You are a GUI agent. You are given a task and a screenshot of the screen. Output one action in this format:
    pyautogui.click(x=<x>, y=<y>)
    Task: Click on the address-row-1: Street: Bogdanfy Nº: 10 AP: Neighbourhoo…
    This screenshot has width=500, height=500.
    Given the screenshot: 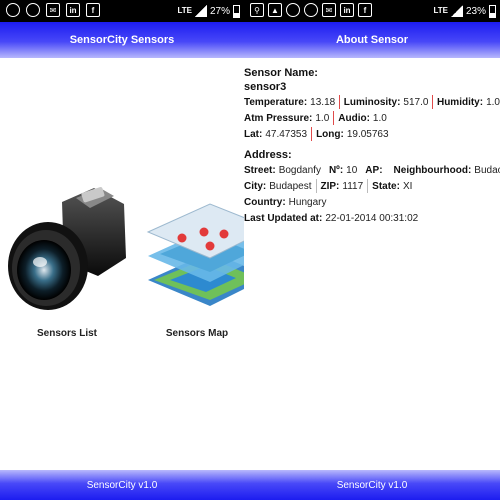 What is the action you would take?
    pyautogui.click(x=372, y=170)
    